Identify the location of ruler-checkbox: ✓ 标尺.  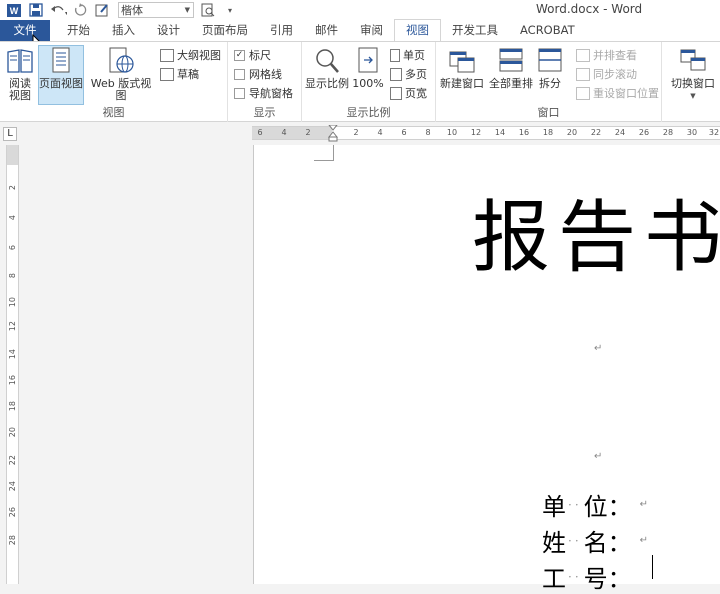
(252, 55).